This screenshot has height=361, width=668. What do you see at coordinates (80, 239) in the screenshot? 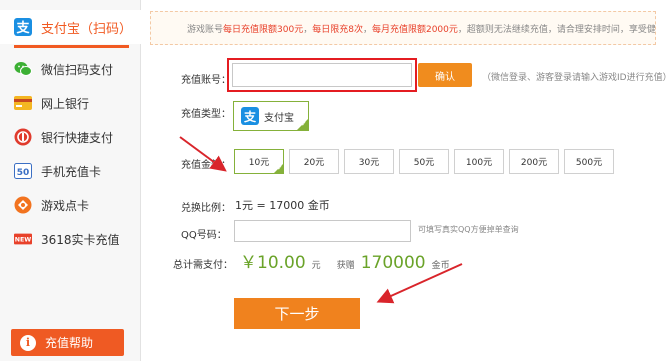
I see `sidebar-item-label: 3618实卡充值` at bounding box center [80, 239].